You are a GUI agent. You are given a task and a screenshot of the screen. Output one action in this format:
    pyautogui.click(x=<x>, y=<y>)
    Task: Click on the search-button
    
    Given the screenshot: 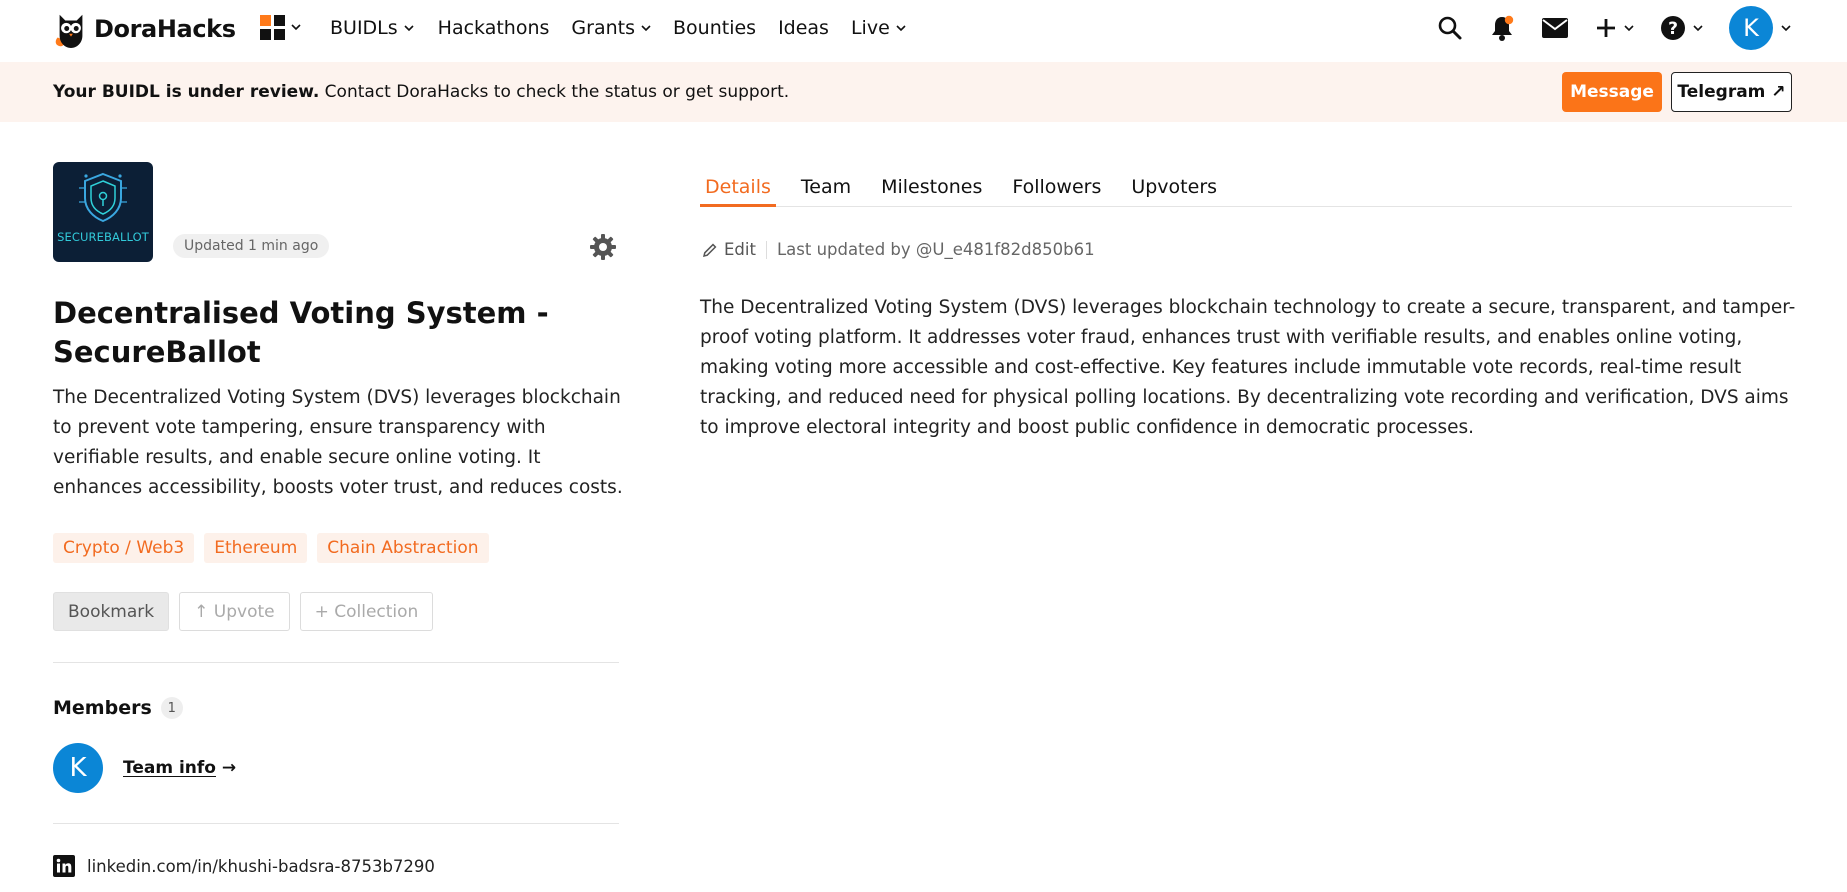 What is the action you would take?
    pyautogui.click(x=1450, y=28)
    